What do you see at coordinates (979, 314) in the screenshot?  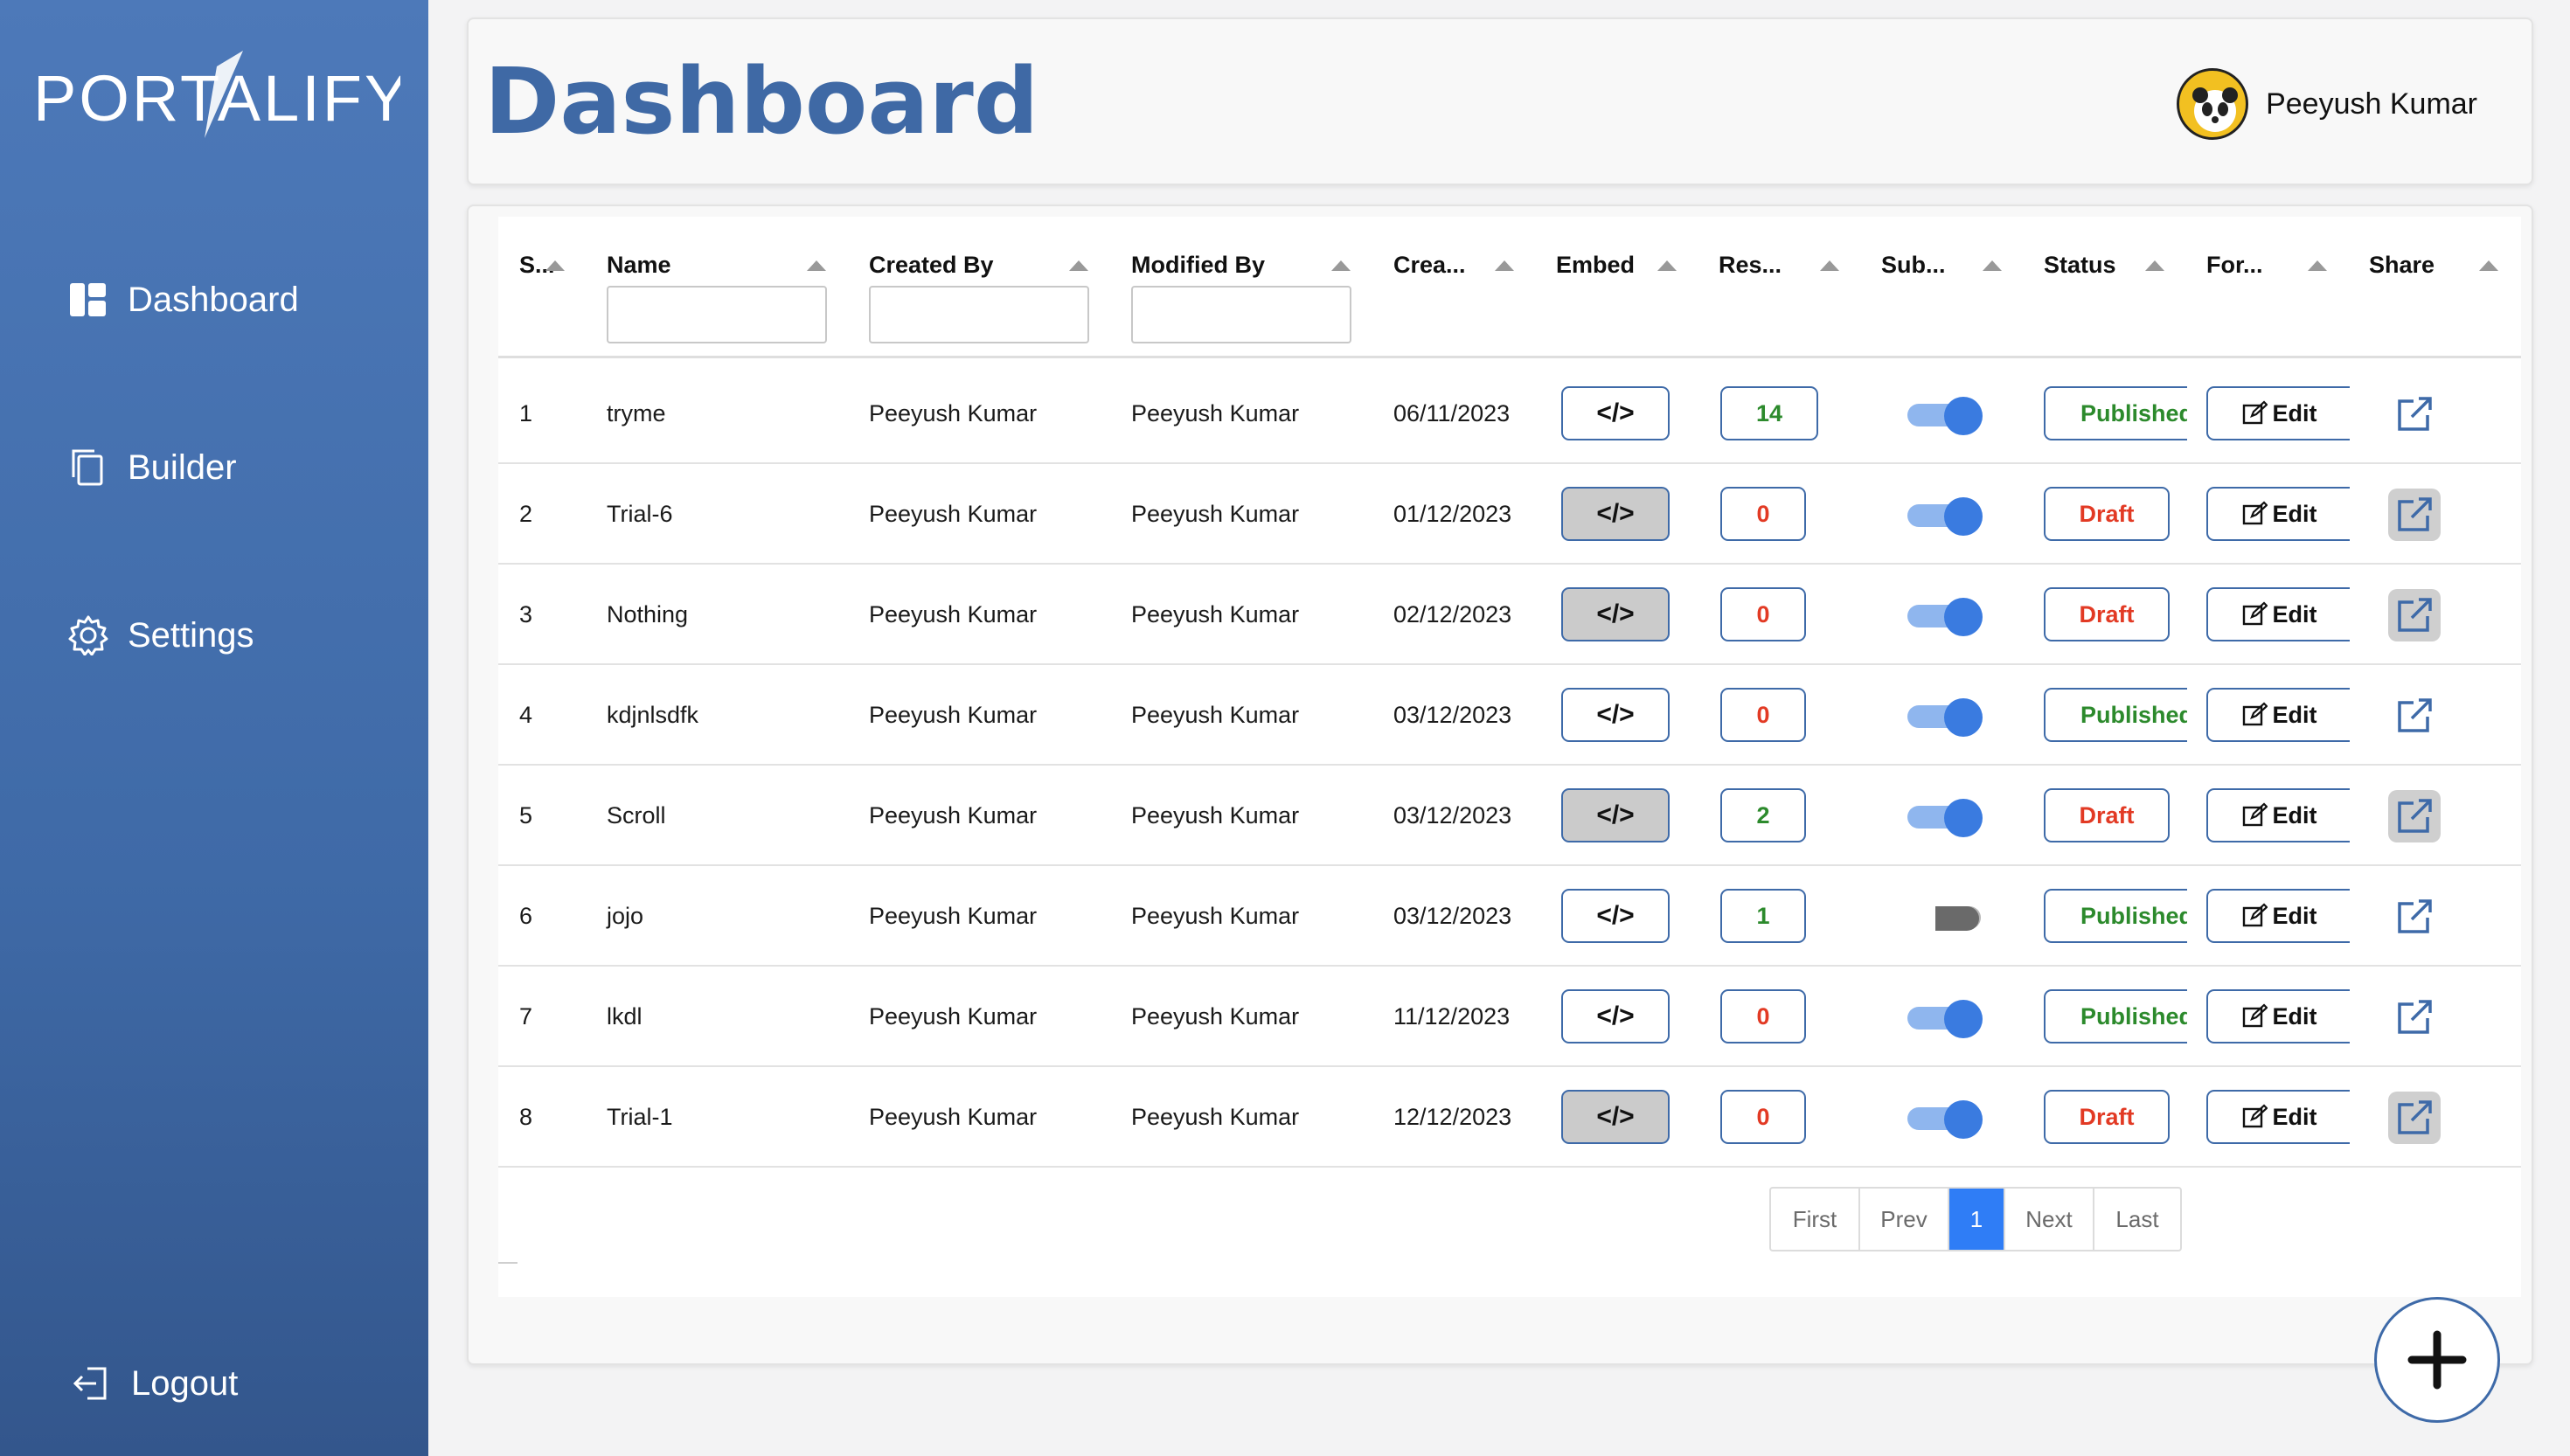 I see `created-by-filter-input` at bounding box center [979, 314].